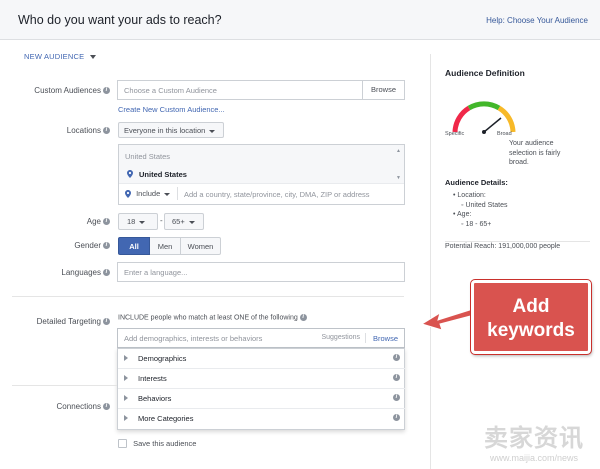 The image size is (600, 469). What do you see at coordinates (83, 406) in the screenshot?
I see `connections-label: Connections i` at bounding box center [83, 406].